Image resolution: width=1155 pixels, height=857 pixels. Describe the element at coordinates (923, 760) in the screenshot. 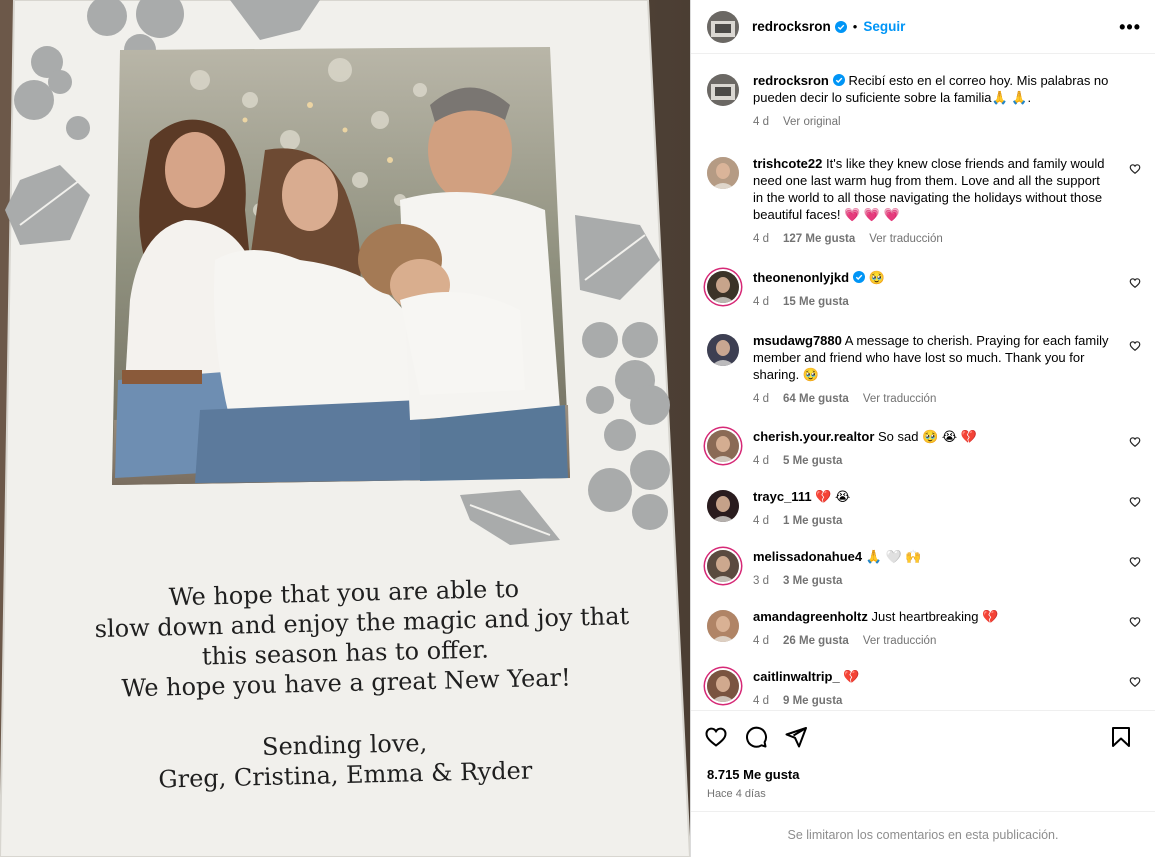

I see `action-bar: 8.715 Me gusta Hace 4 días` at that location.